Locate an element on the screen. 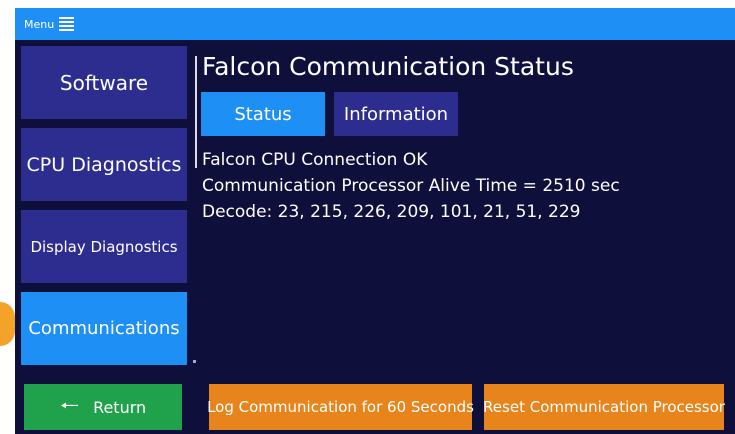 The image size is (735, 434). sidebar-item-label: Display Diagnostics is located at coordinates (104, 246).